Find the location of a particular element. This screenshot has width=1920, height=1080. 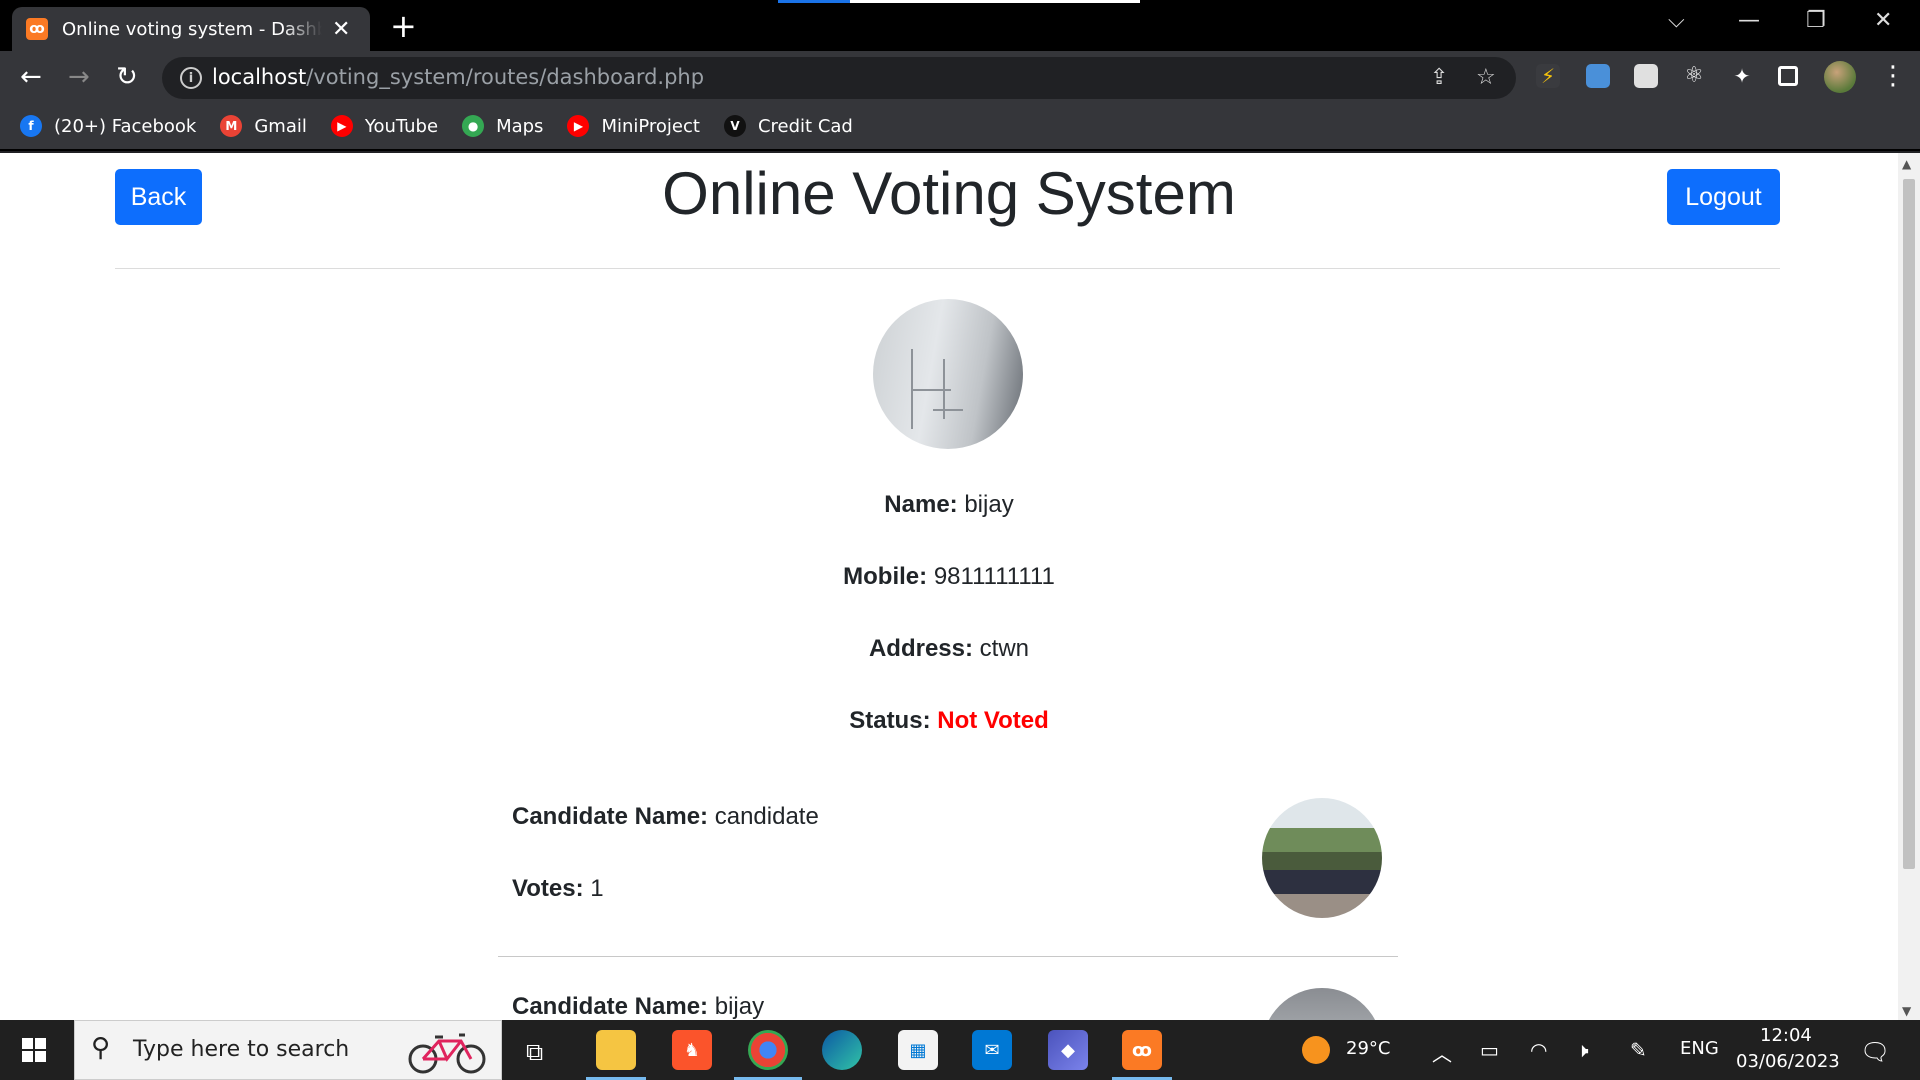

bookmark-item: f (20+) Facebook is located at coordinates (108, 126).